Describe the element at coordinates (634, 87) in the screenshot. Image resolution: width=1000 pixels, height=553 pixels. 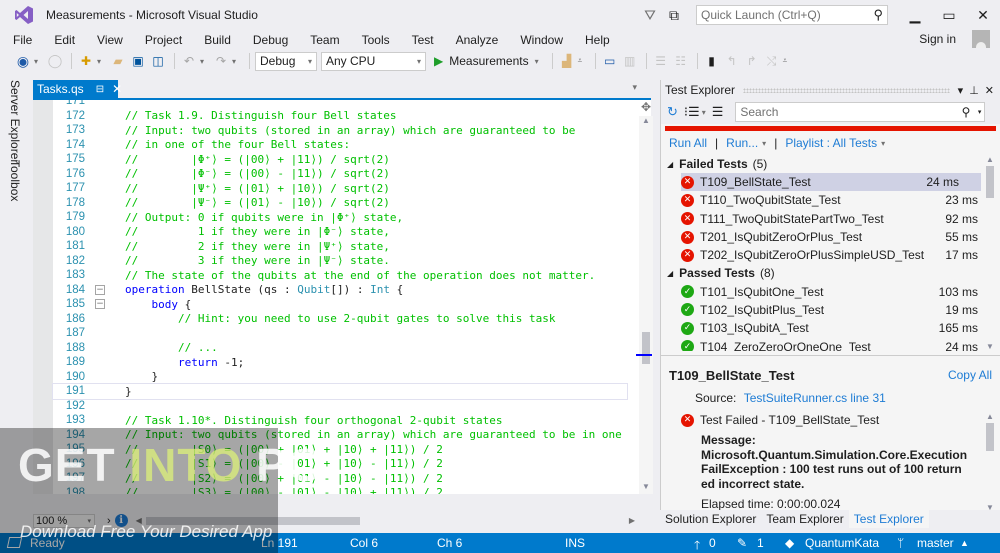
I see `document-list-dropdown-icon: ▾` at that location.